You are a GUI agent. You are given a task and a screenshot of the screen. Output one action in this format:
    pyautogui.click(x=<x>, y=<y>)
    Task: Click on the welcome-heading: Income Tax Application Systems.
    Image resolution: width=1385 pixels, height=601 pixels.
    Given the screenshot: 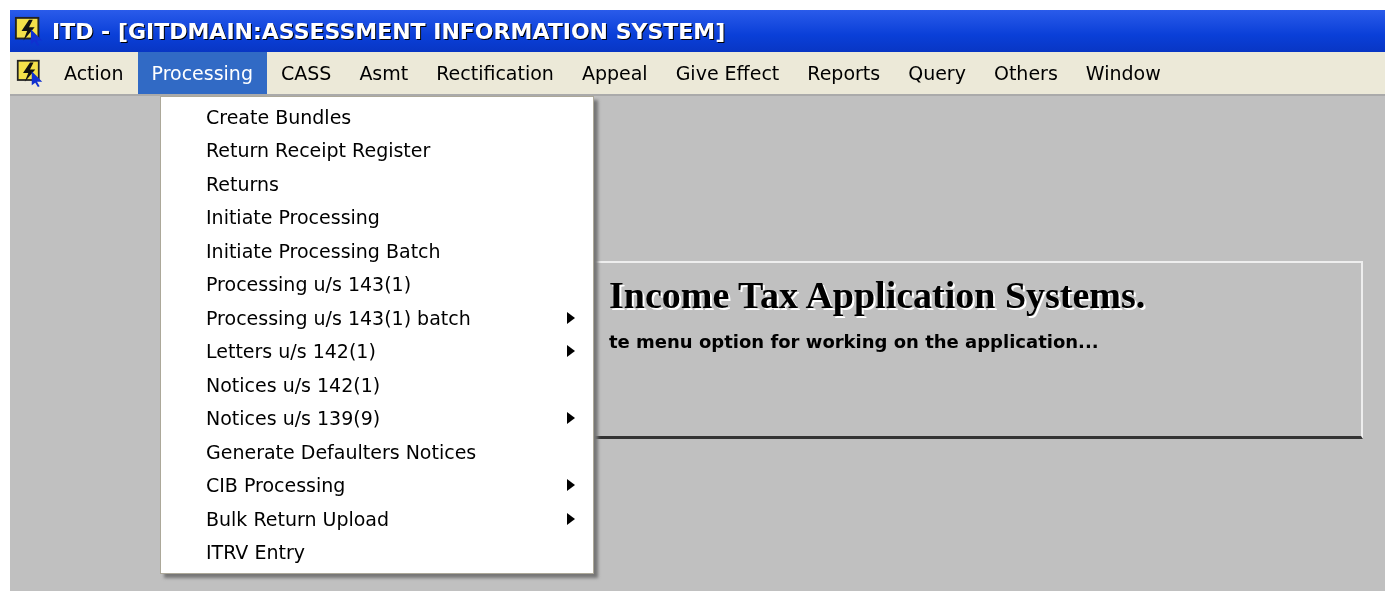 What is the action you would take?
    pyautogui.click(x=878, y=295)
    